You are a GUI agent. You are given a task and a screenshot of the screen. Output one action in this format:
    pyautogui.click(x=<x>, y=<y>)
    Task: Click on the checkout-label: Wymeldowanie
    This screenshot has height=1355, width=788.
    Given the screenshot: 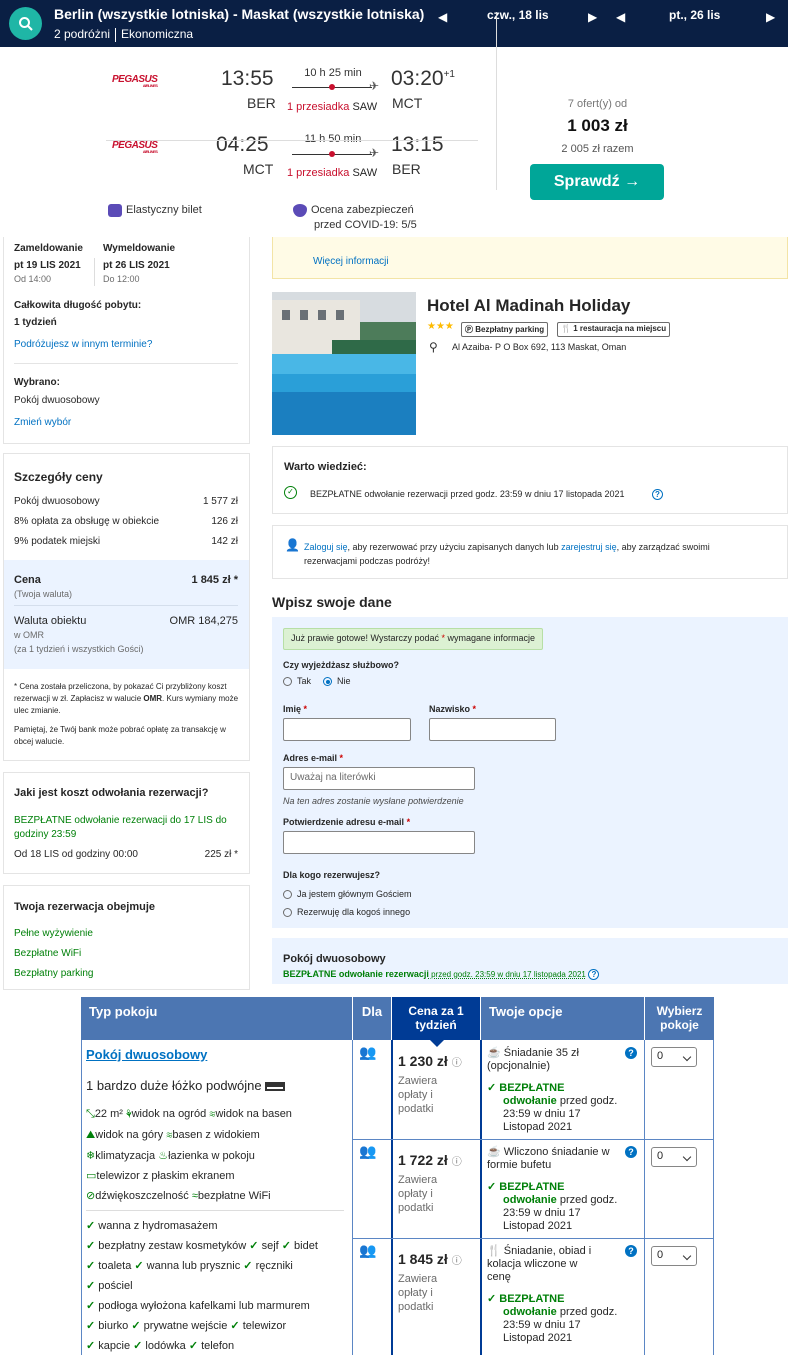 What is the action you would take?
    pyautogui.click(x=139, y=248)
    